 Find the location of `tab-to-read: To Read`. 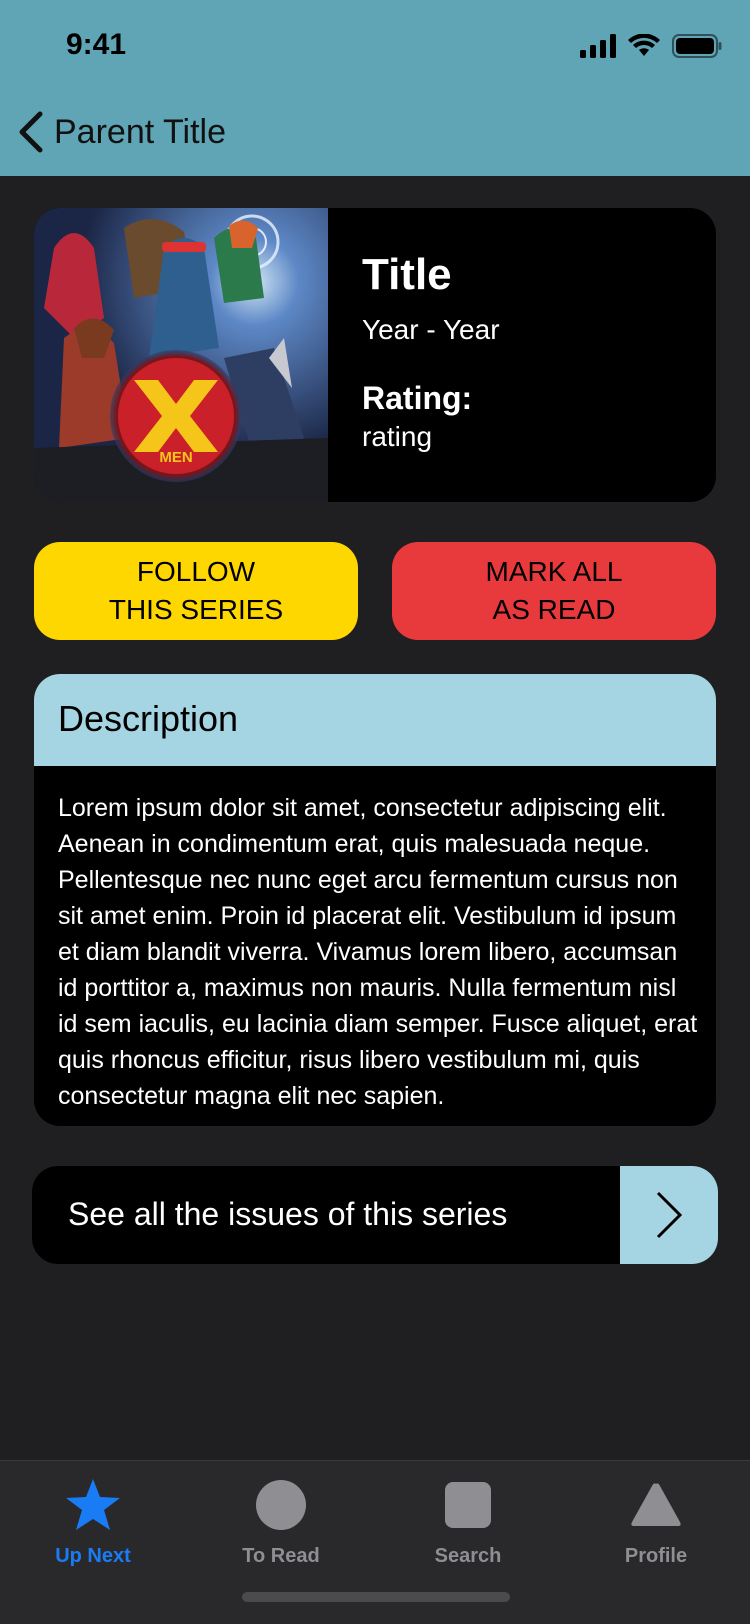

tab-to-read: To Read is located at coordinates (281, 1521).